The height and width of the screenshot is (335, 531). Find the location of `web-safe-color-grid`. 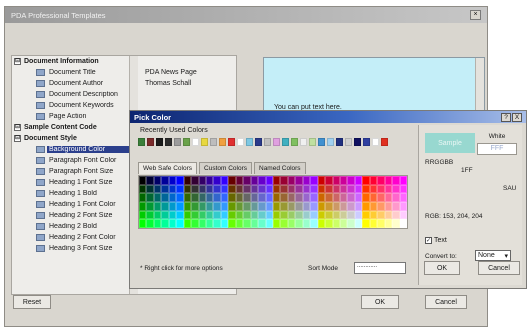

web-safe-color-grid is located at coordinates (273, 202).